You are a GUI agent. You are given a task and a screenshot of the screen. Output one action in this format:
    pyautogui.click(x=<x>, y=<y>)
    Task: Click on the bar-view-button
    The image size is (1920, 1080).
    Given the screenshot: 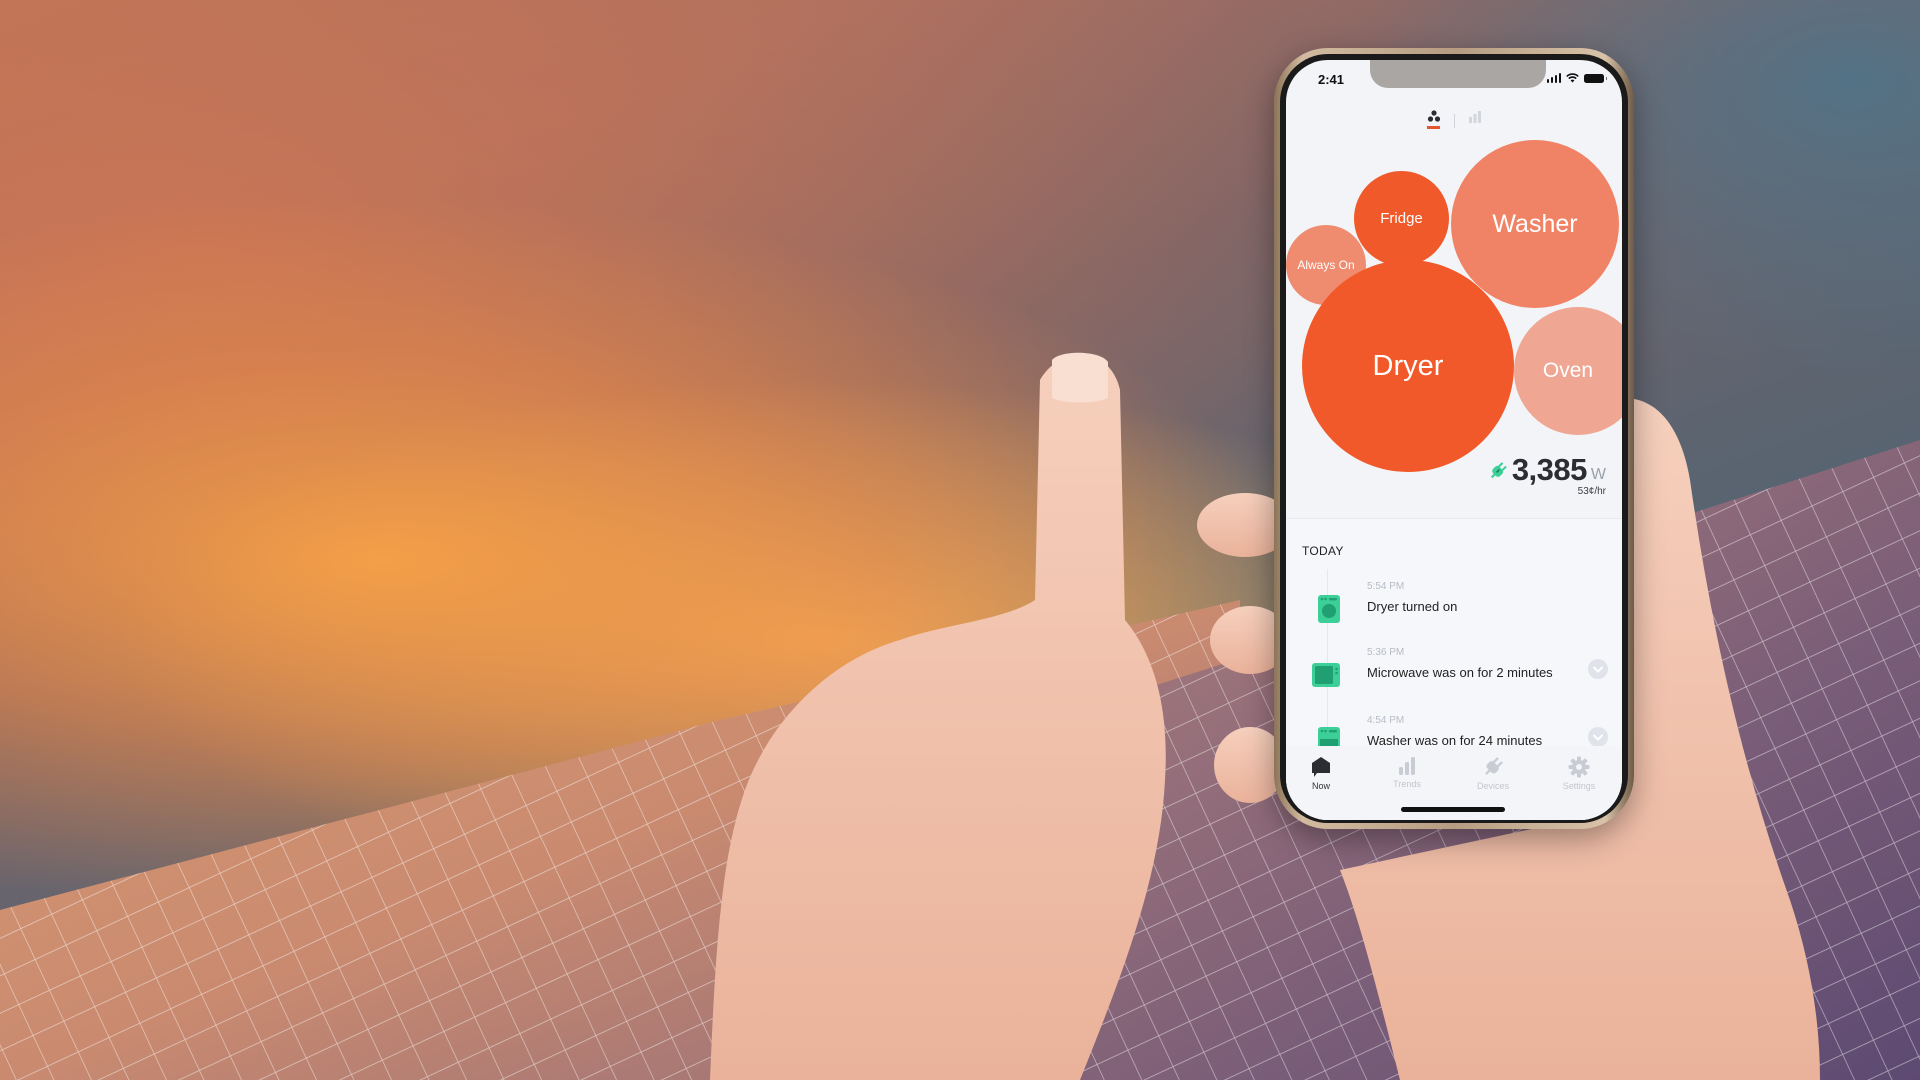 What is the action you would take?
    pyautogui.click(x=1475, y=121)
    